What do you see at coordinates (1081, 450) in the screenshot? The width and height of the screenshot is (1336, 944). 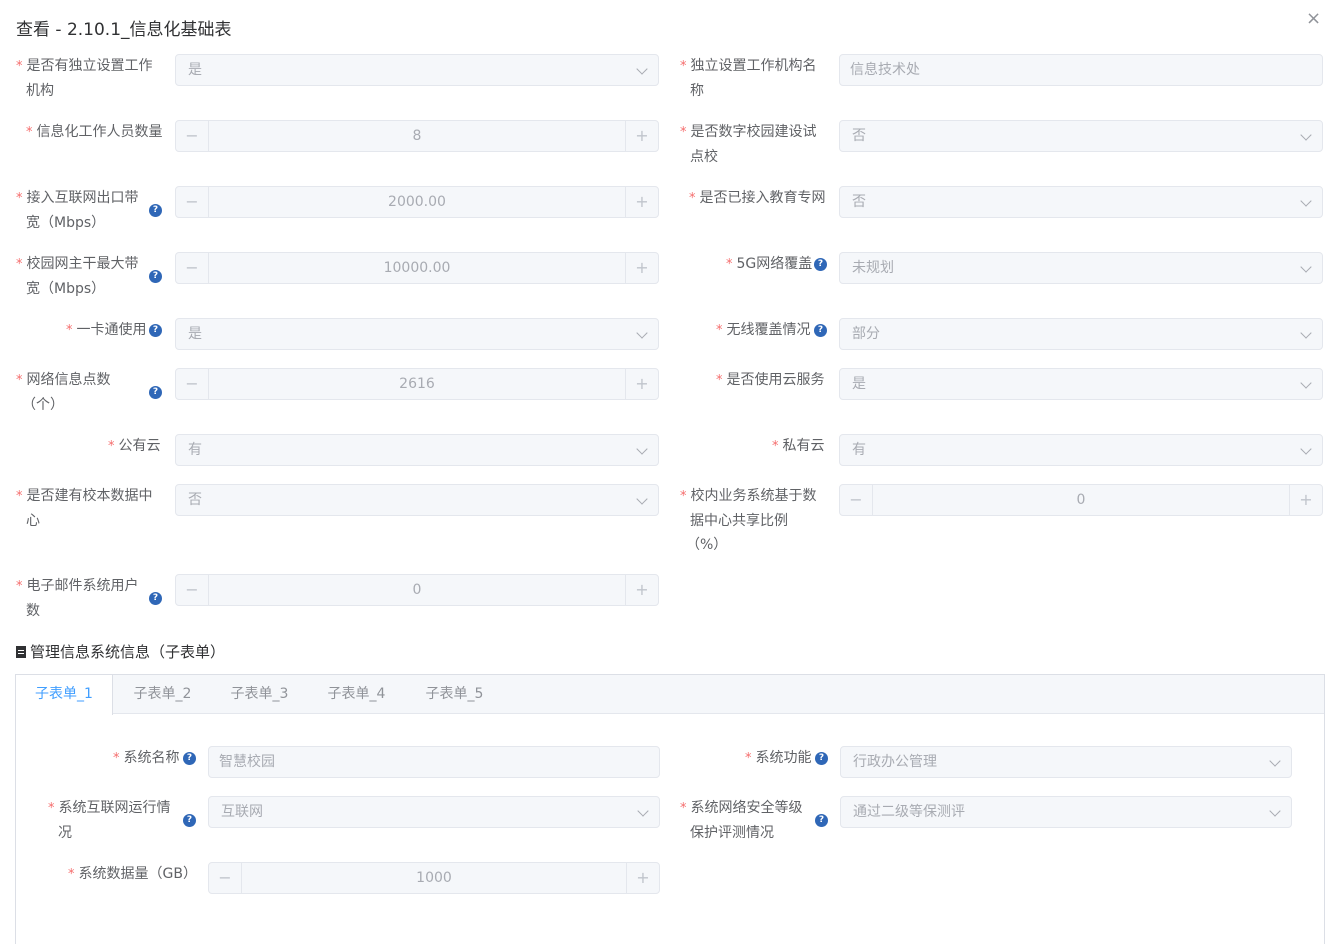 I see `private-cloud-select: 有` at bounding box center [1081, 450].